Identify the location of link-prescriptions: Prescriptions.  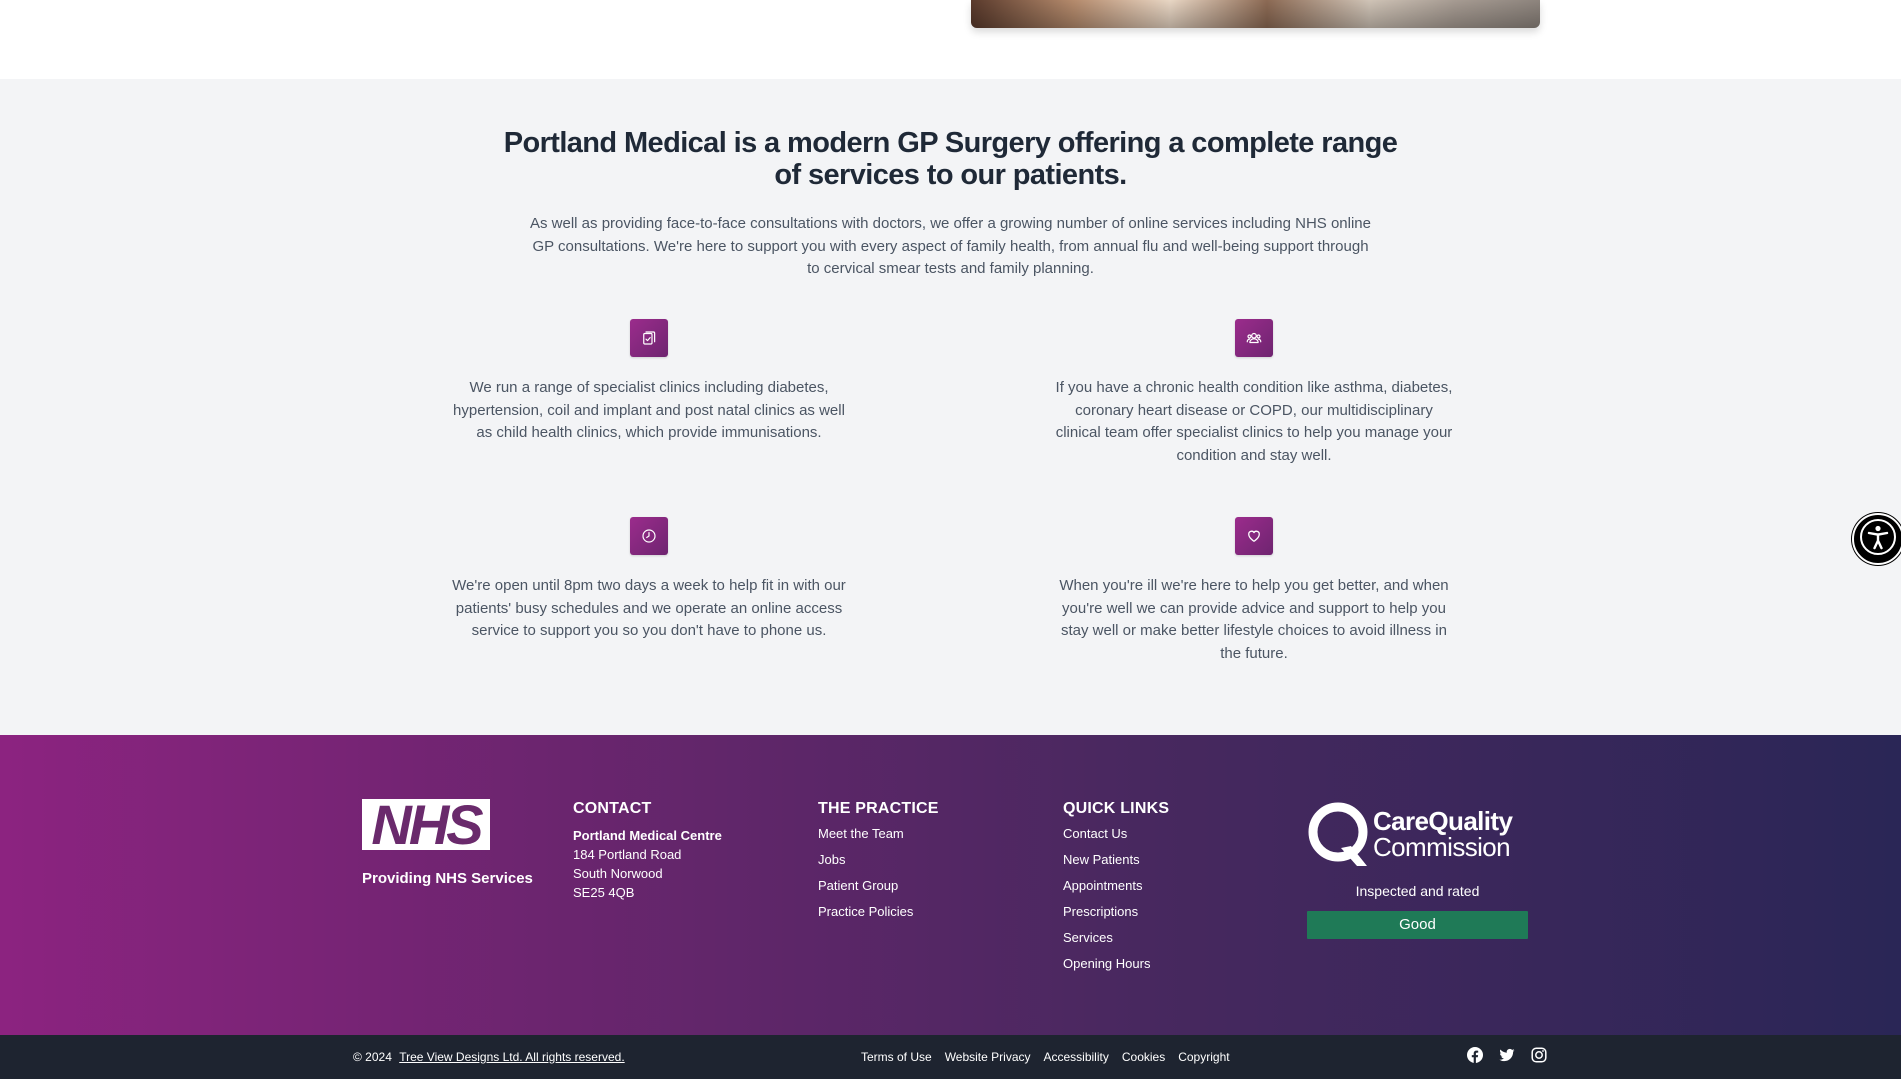
(1100, 911).